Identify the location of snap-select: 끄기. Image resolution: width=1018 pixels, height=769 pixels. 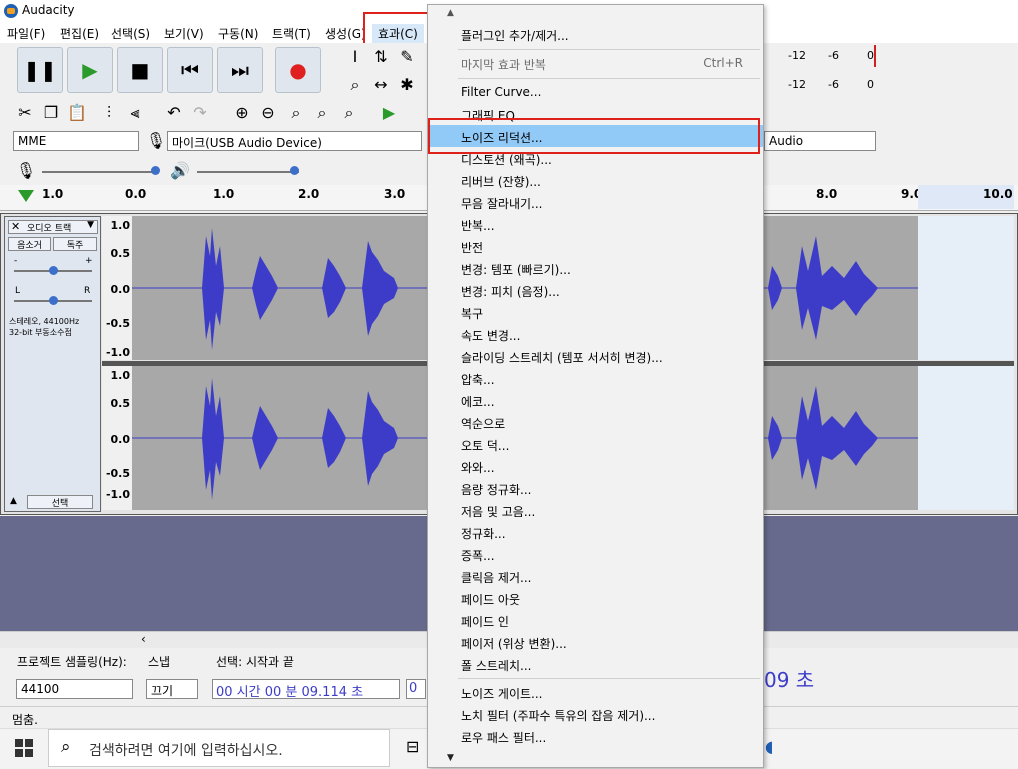
(172, 689).